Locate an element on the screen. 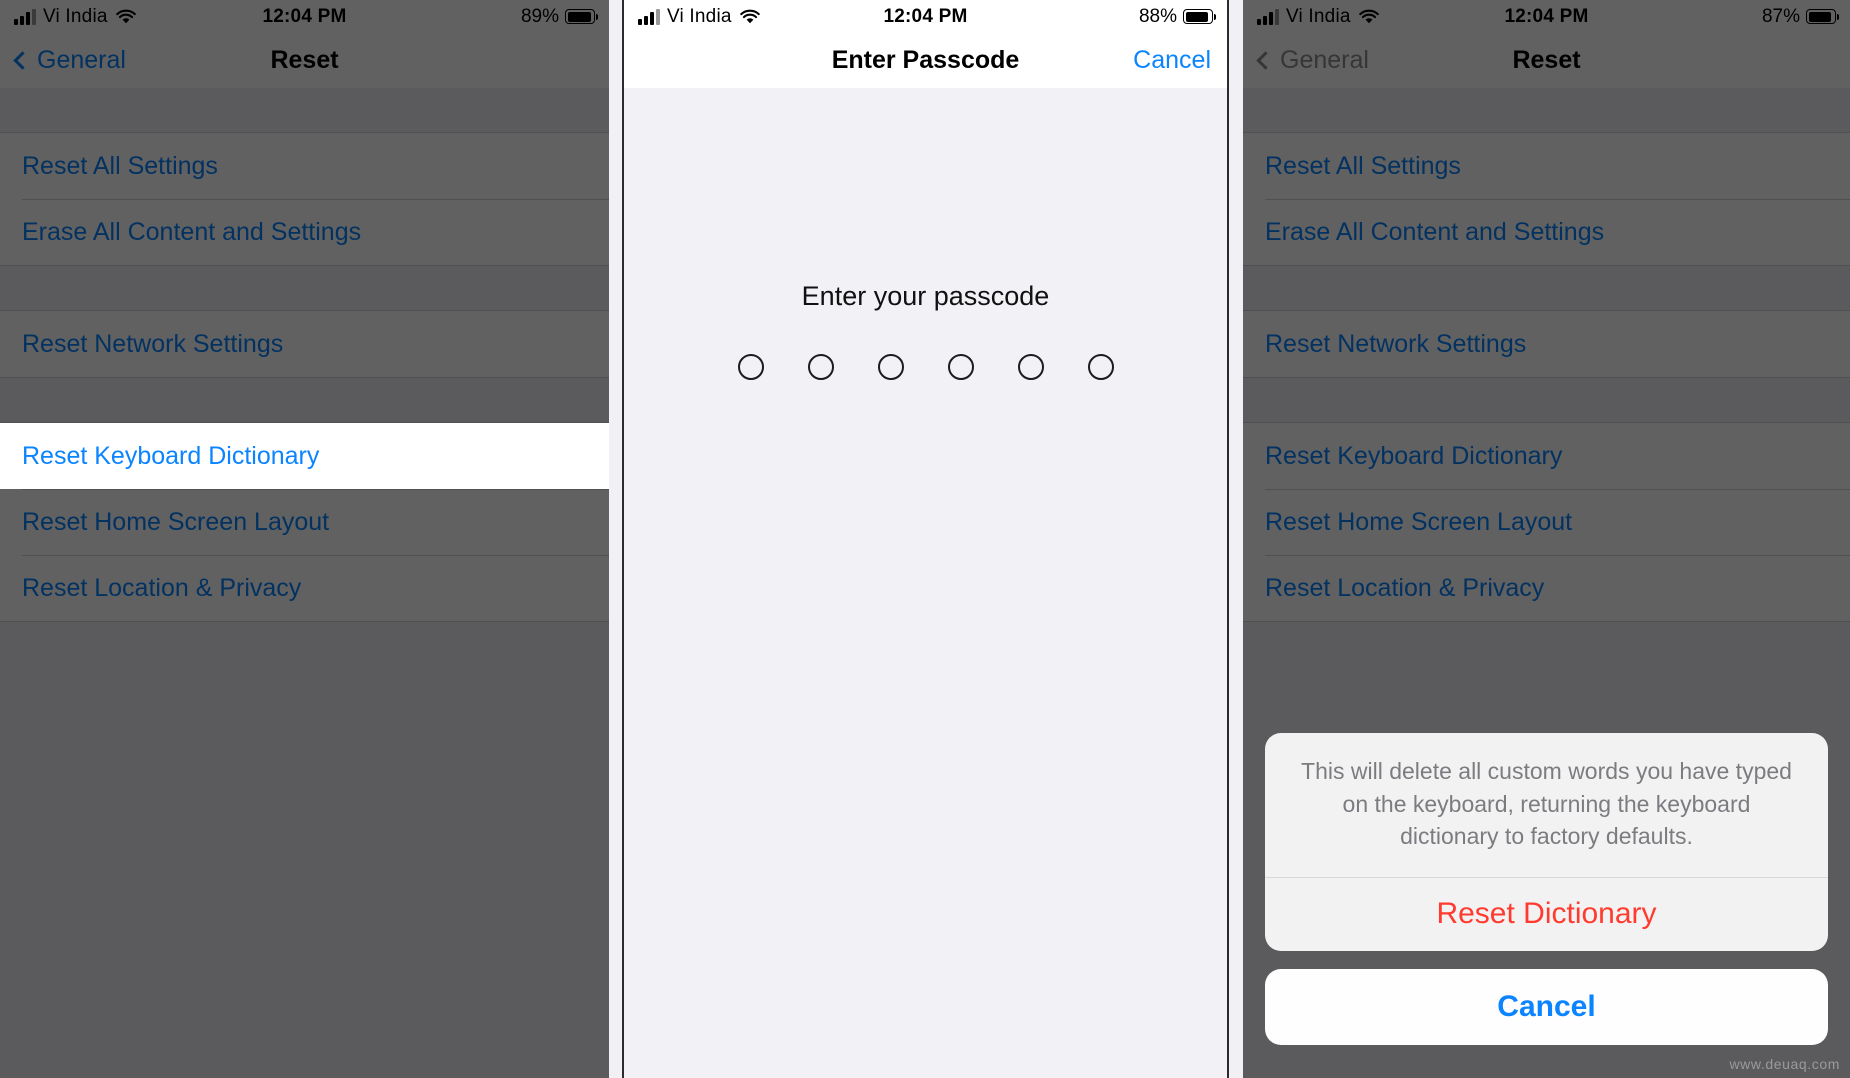  action-sheet-cancel-button: Cancel is located at coordinates (1546, 1006).